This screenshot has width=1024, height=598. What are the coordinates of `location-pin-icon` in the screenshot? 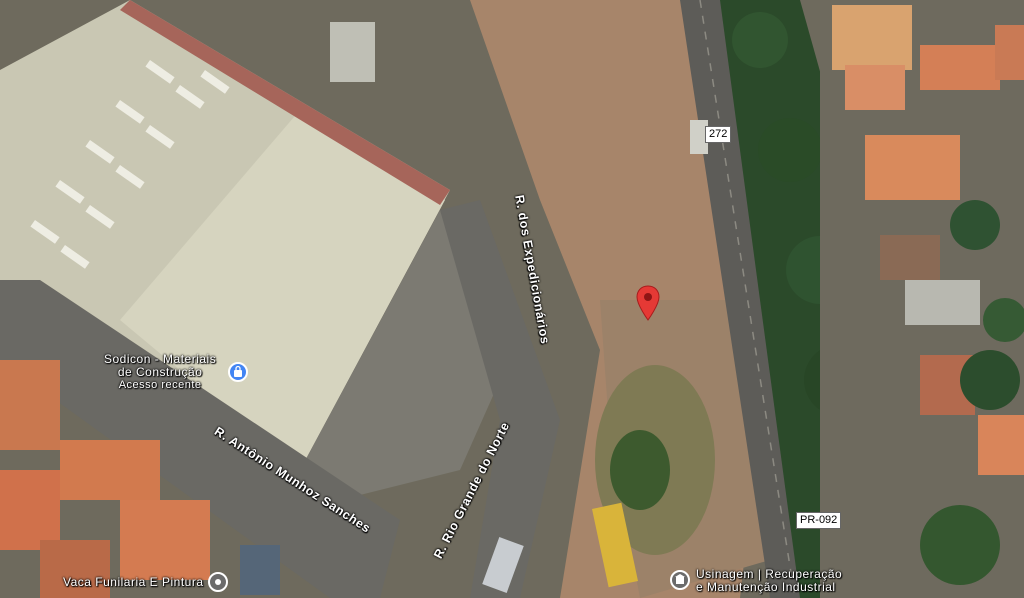 It's located at (648, 303).